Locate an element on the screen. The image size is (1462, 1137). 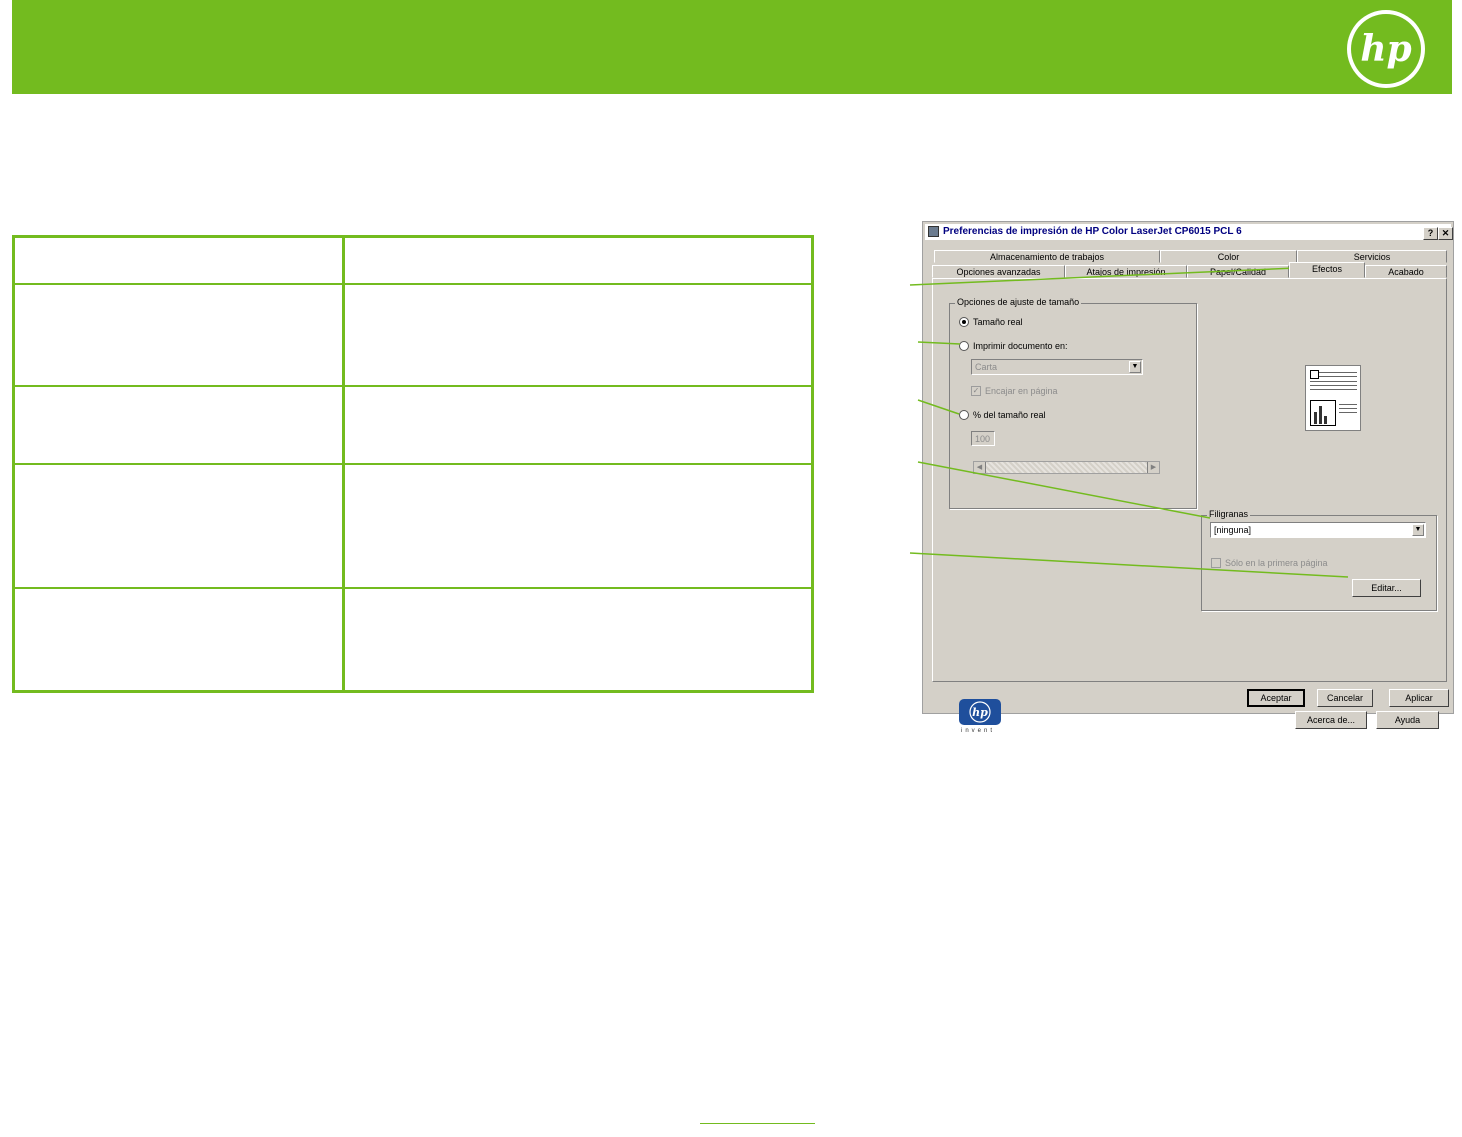
scroll-right-icon: ▶ is located at coordinates (1153, 467).